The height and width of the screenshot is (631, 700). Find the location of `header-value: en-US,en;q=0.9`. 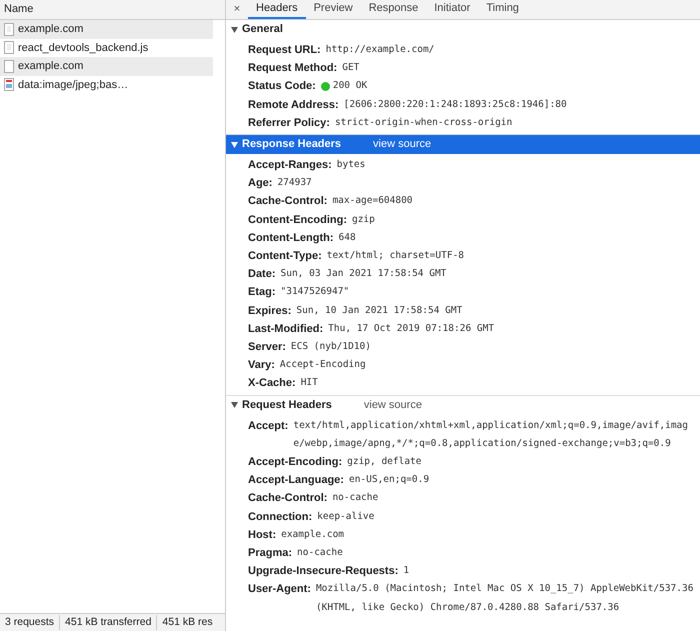

header-value: en-US,en;q=0.9 is located at coordinates (389, 480).